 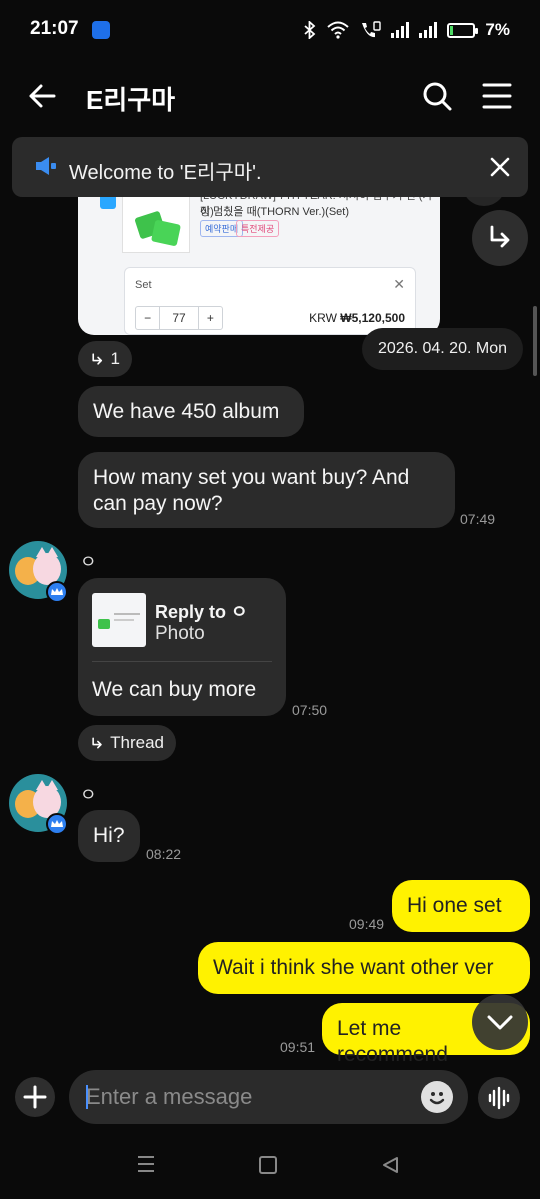 What do you see at coordinates (42, 96) in the screenshot?
I see `back-arrow-icon` at bounding box center [42, 96].